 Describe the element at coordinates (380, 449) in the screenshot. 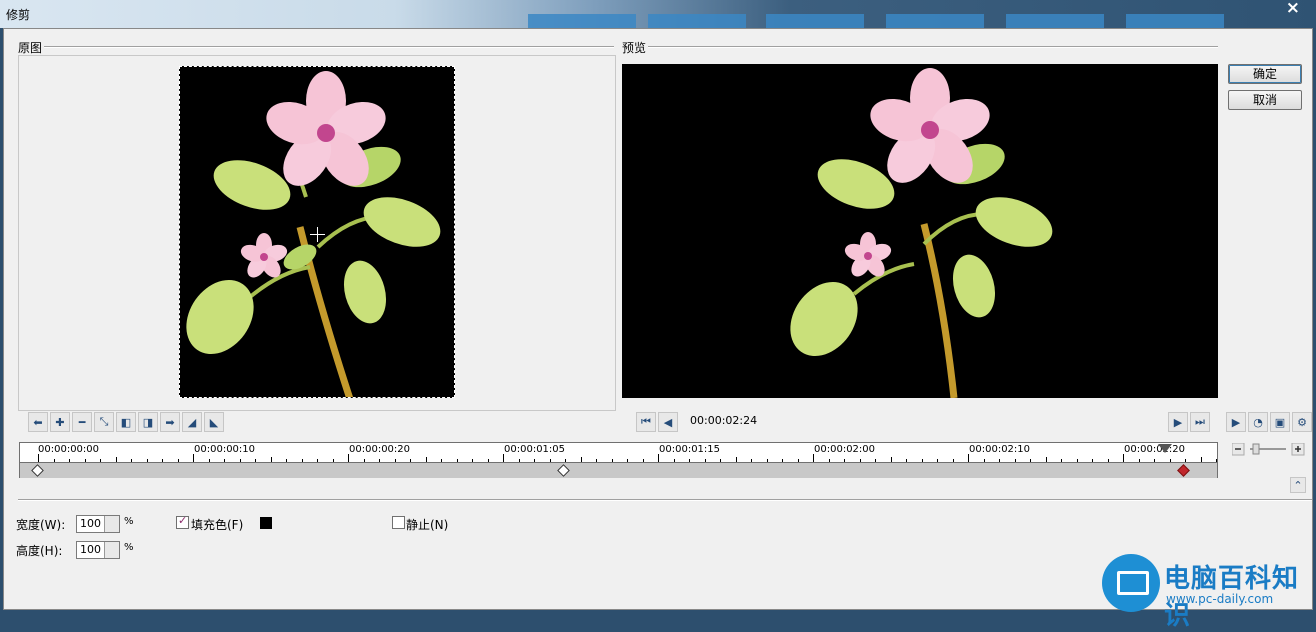

I see `tick-label: 00:00:00:20` at that location.